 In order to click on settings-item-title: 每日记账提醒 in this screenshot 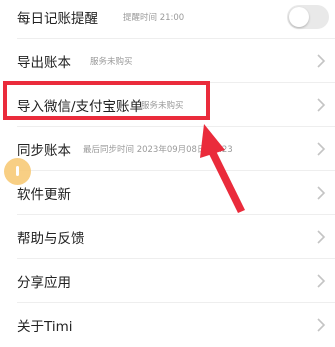, I will do `click(57, 19)`.